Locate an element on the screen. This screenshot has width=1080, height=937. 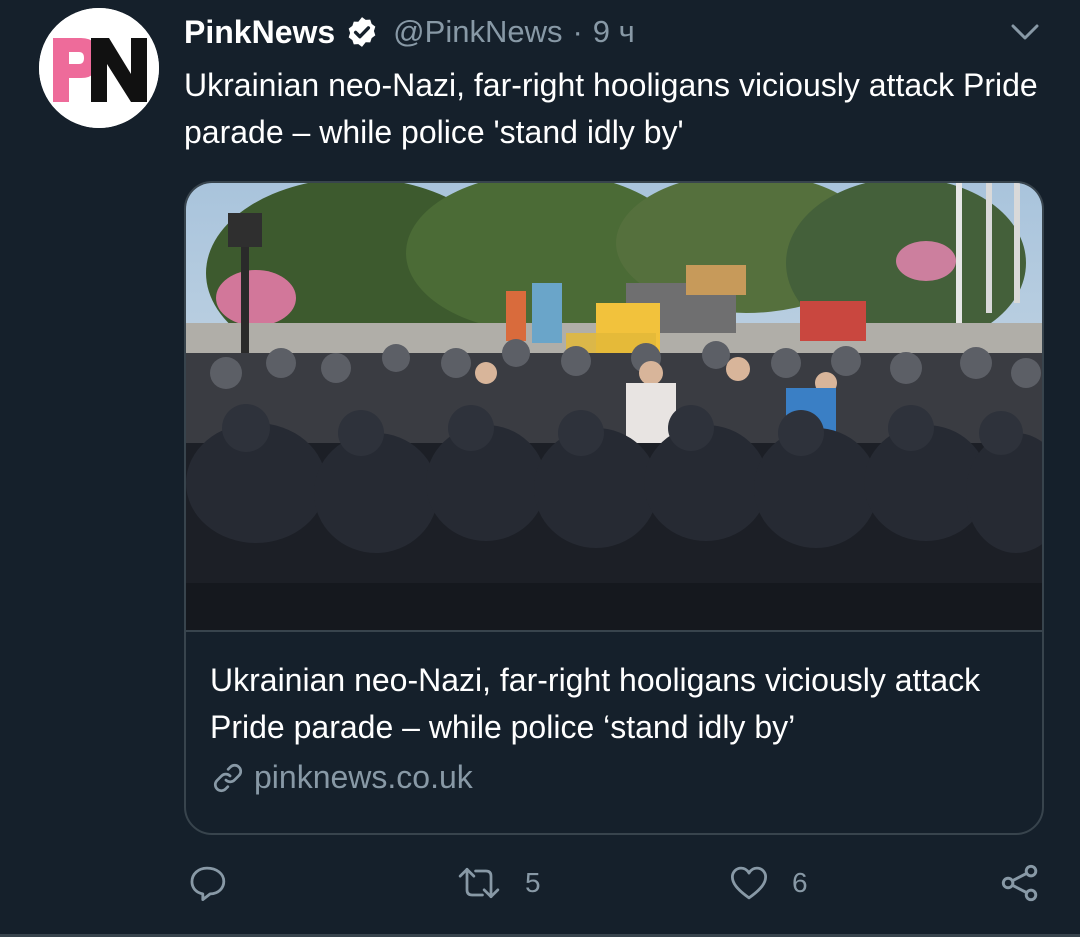
tweet-header: PinkNews @PinkNews · 9 ч is located at coordinates (409, 32).